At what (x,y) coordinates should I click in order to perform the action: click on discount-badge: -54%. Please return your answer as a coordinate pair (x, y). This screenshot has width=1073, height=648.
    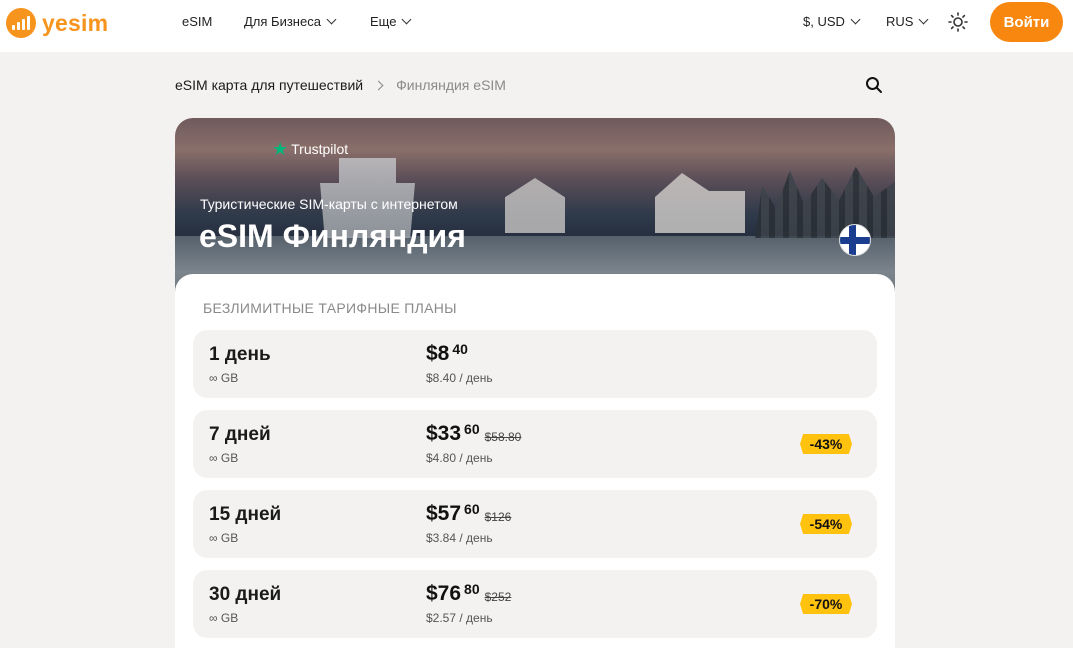
    Looking at the image, I should click on (826, 524).